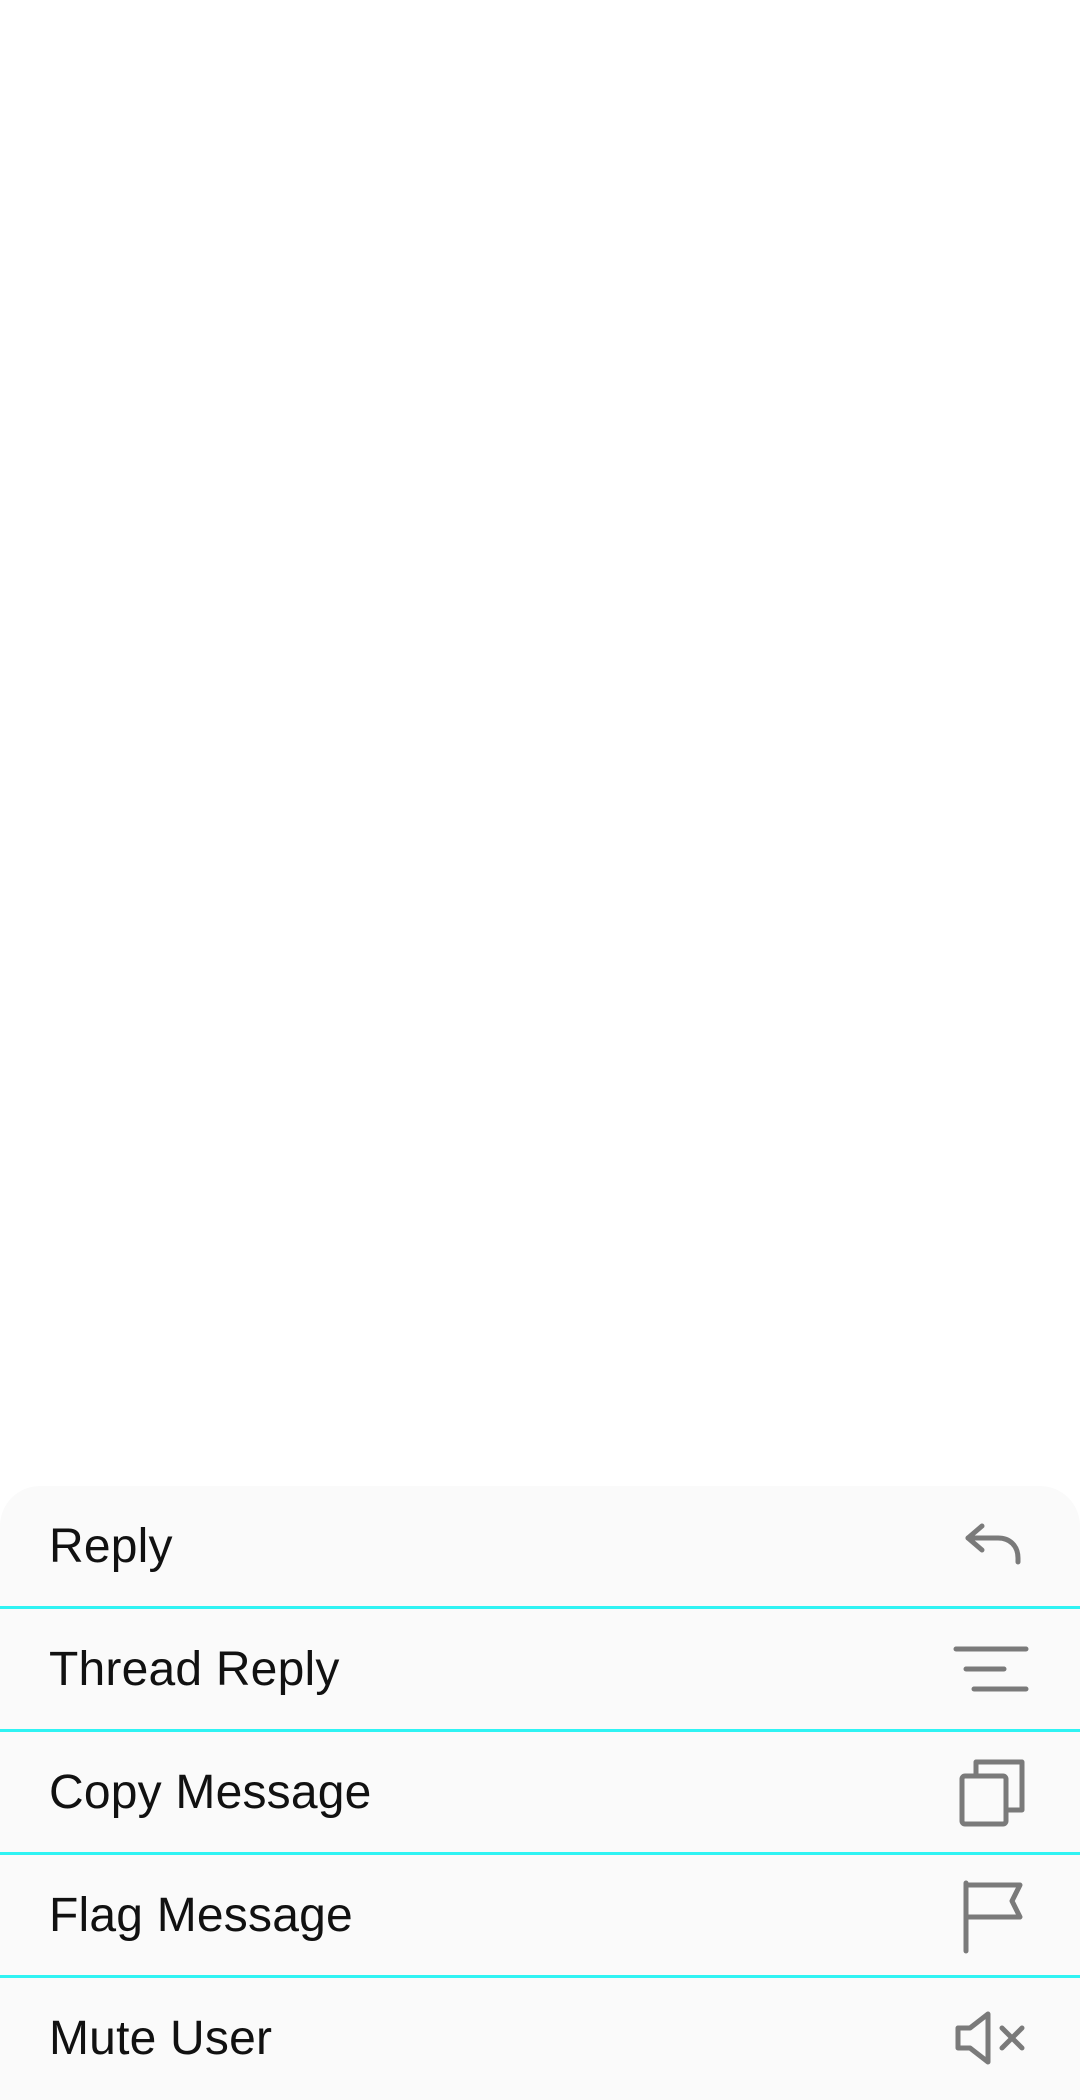 The height and width of the screenshot is (2100, 1080). I want to click on menu-item-label: Mute User, so click(161, 2038).